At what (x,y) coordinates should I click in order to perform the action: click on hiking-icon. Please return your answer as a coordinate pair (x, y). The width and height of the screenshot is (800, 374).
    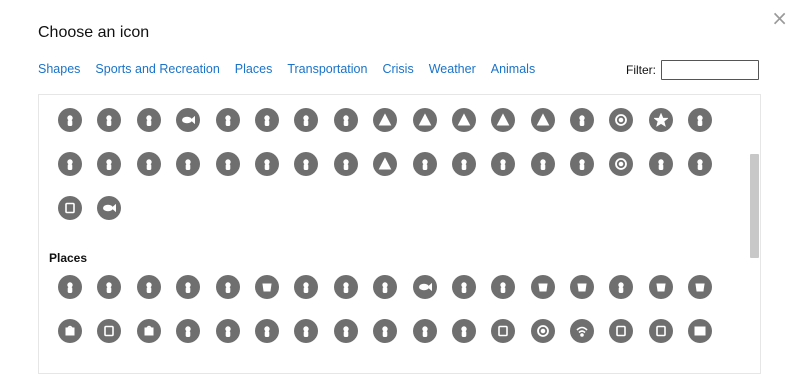
    Looking at the image, I should click on (70, 164).